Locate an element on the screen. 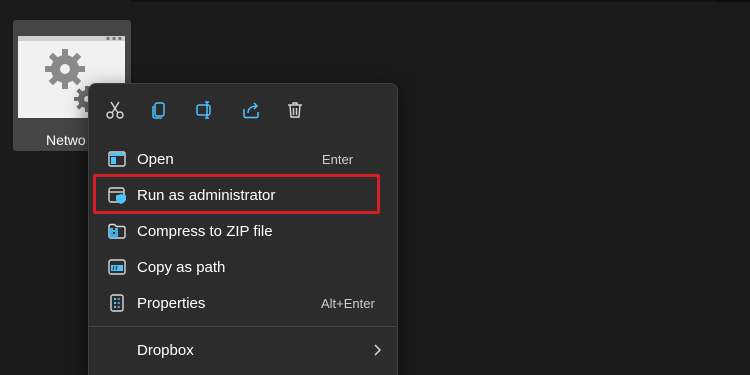 The width and height of the screenshot is (750, 375). rename-icon is located at coordinates (203, 110).